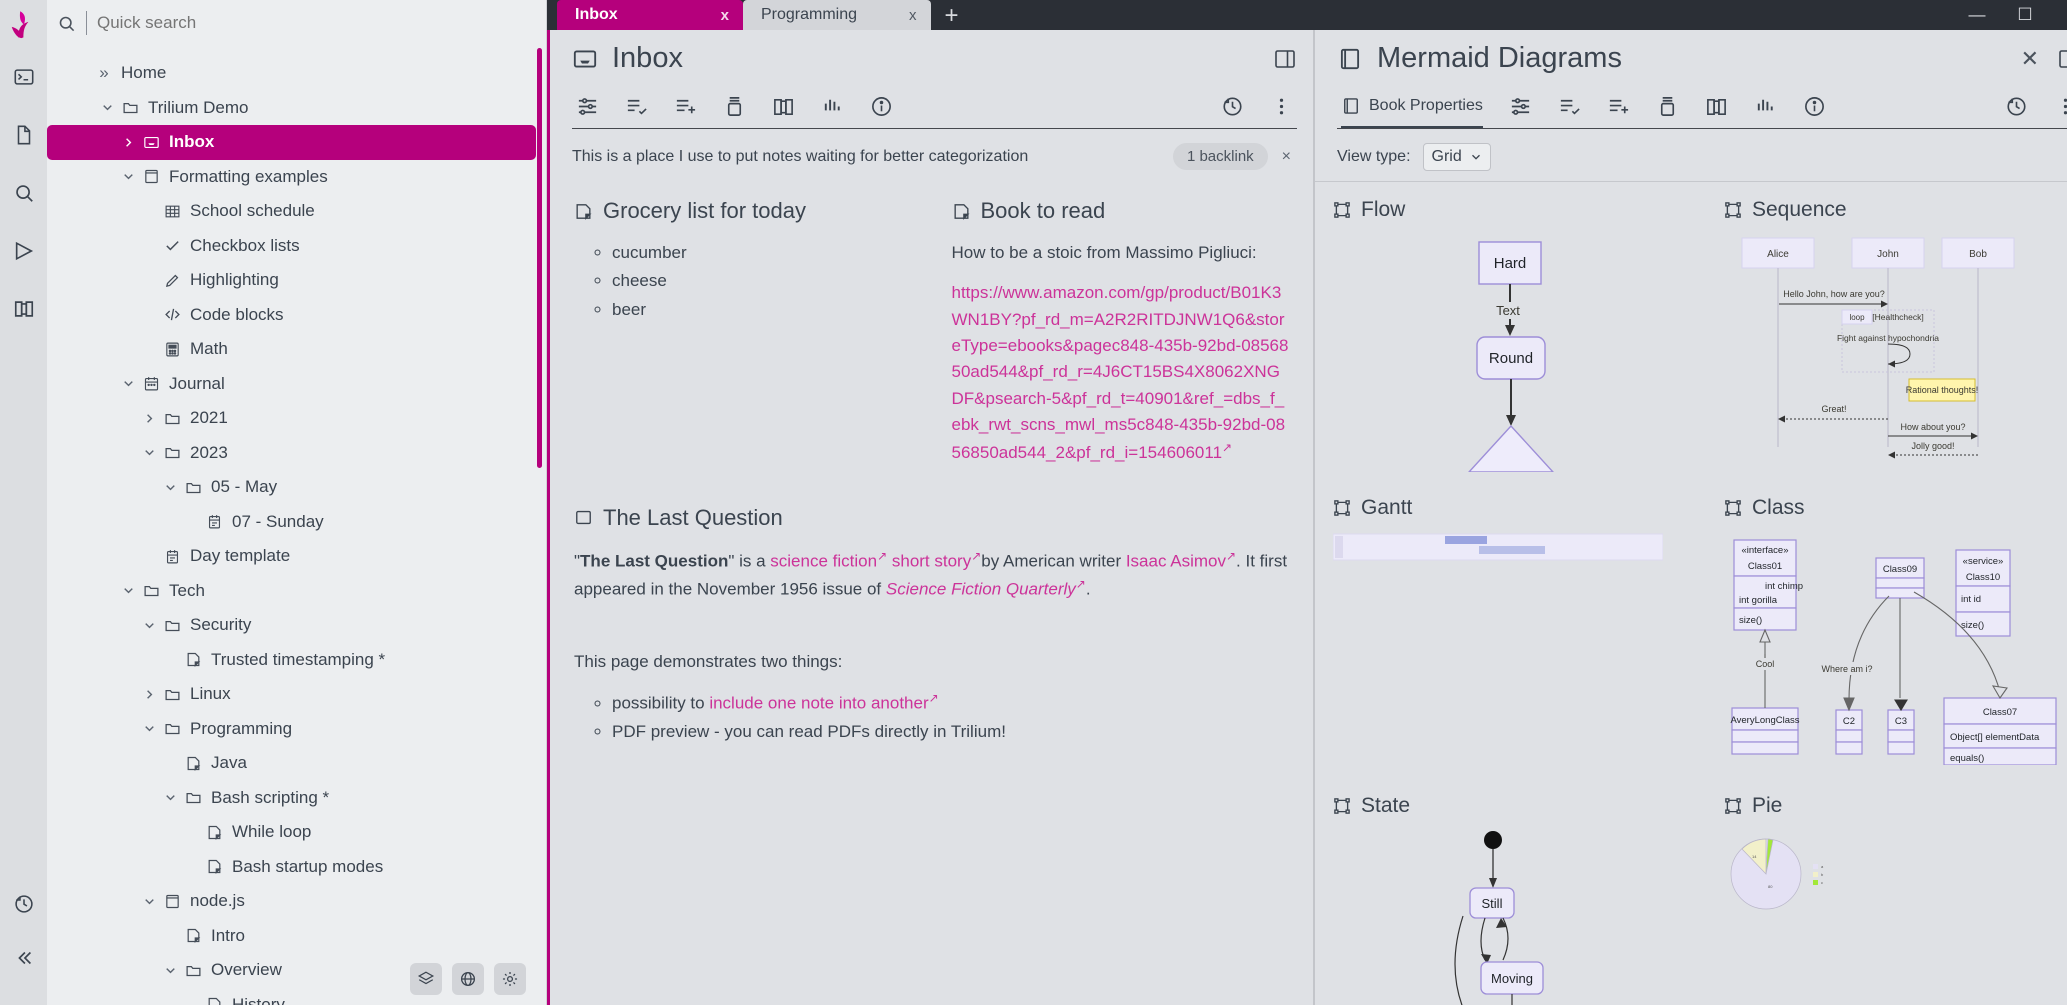  Describe the element at coordinates (296, 694) in the screenshot. I see `tree-item-linux: Linux` at that location.